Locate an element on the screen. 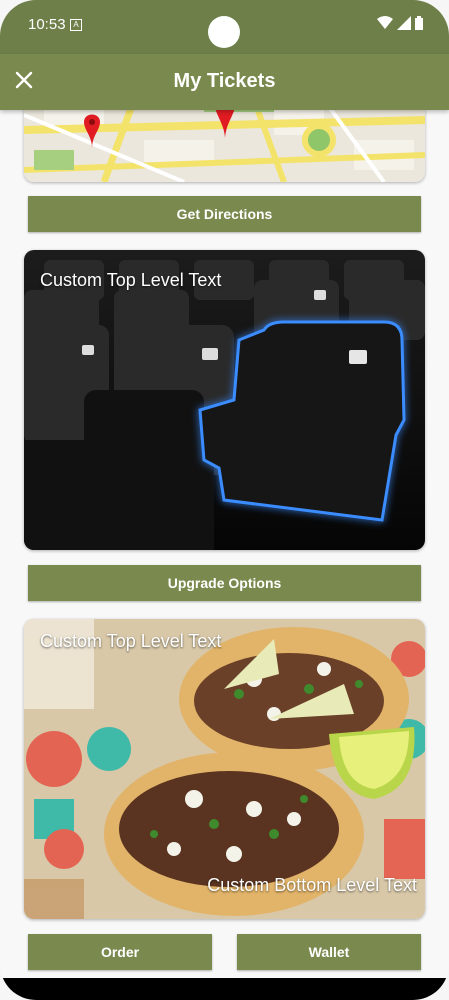  seat-card-top-text: Custom Top Level Text is located at coordinates (131, 280).